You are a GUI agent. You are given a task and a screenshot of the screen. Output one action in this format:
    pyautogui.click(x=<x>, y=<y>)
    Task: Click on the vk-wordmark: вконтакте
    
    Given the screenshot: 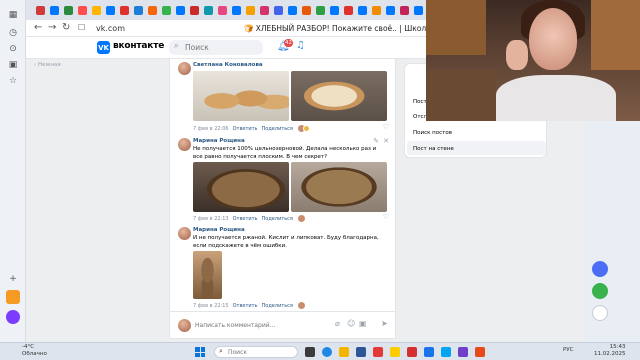 What is the action you would take?
    pyautogui.click(x=138, y=46)
    